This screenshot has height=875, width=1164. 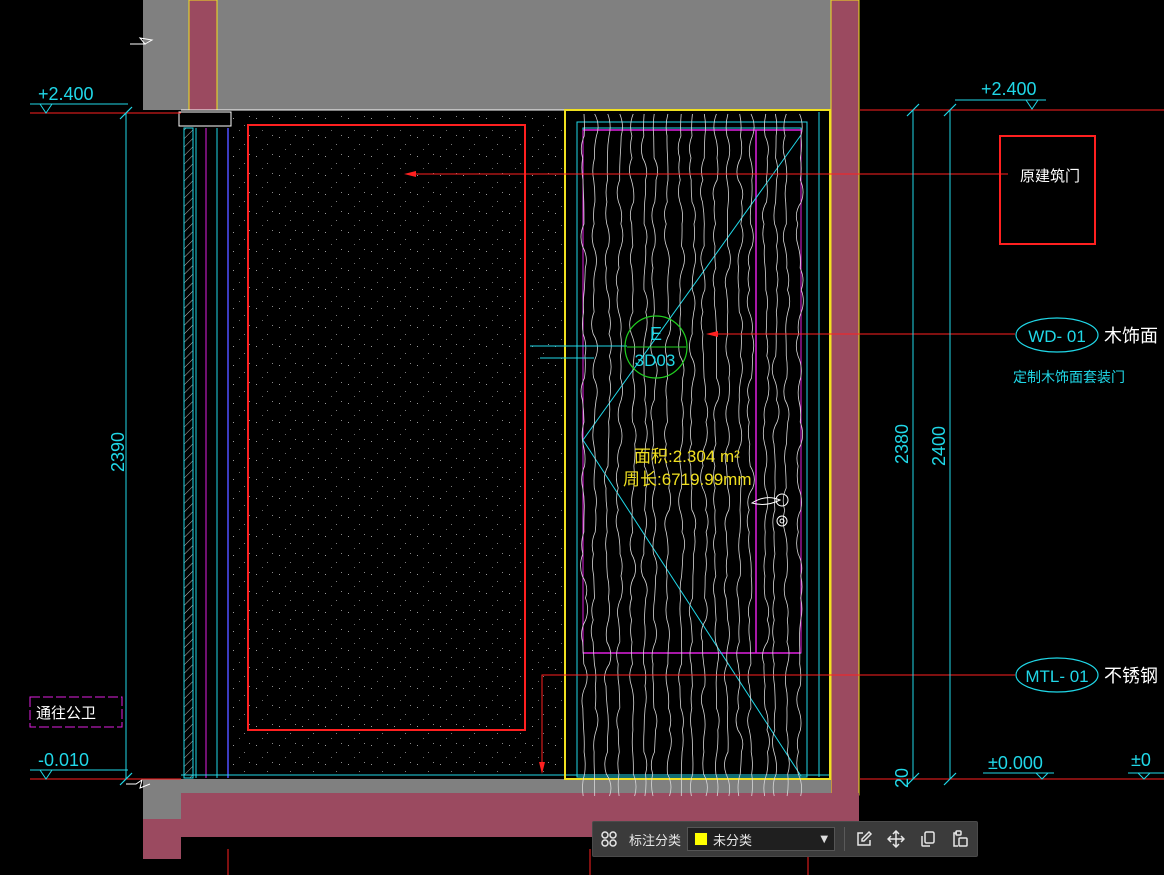 What do you see at coordinates (118, 452) in the screenshot?
I see `left-height-dim: 2390` at bounding box center [118, 452].